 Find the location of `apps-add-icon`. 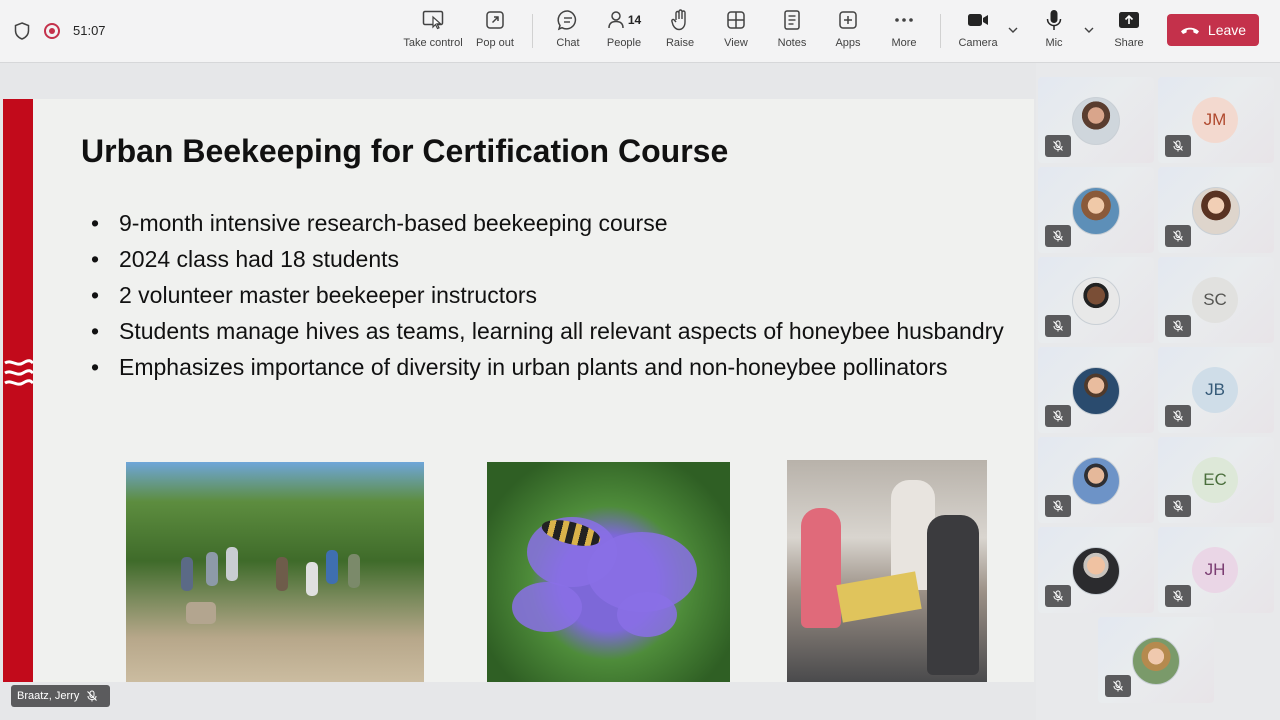

apps-add-icon is located at coordinates (848, 20).